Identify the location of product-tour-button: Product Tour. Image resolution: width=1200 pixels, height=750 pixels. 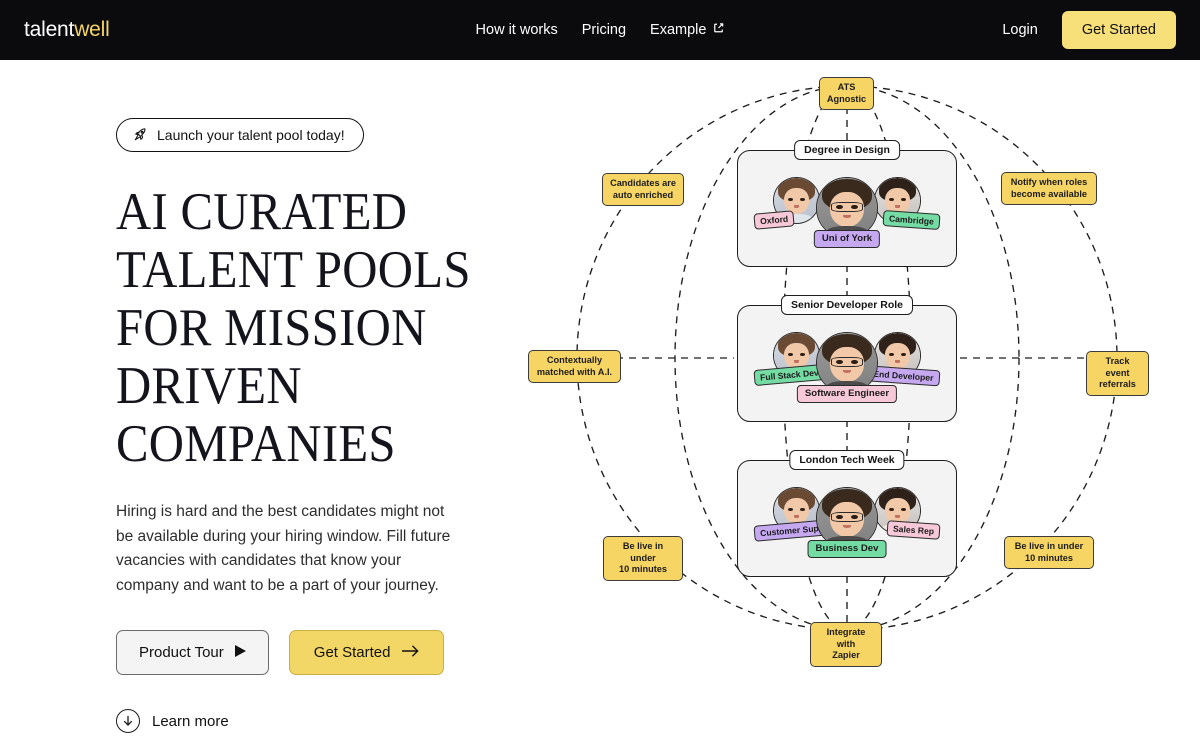
(192, 652).